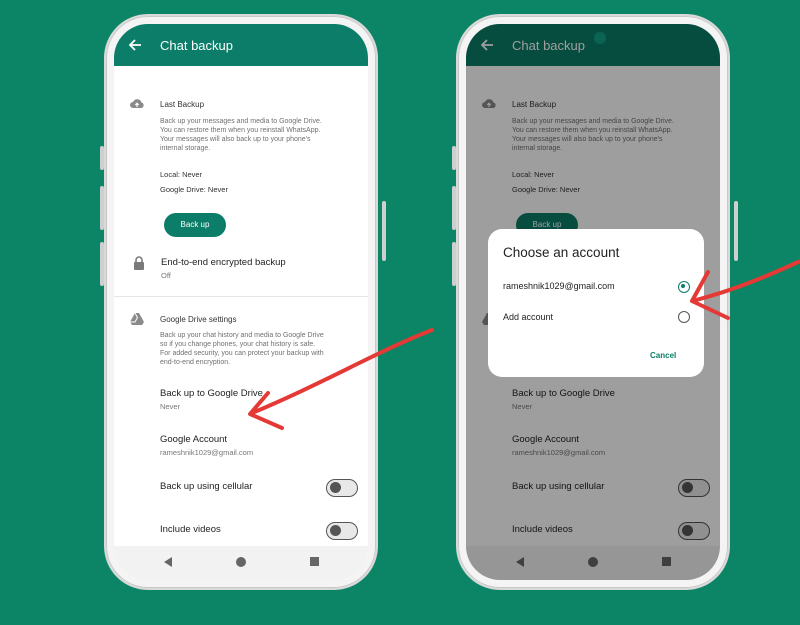 Image resolution: width=800 pixels, height=625 pixels. Describe the element at coordinates (137, 103) in the screenshot. I see `cloud-upload-icon` at that location.